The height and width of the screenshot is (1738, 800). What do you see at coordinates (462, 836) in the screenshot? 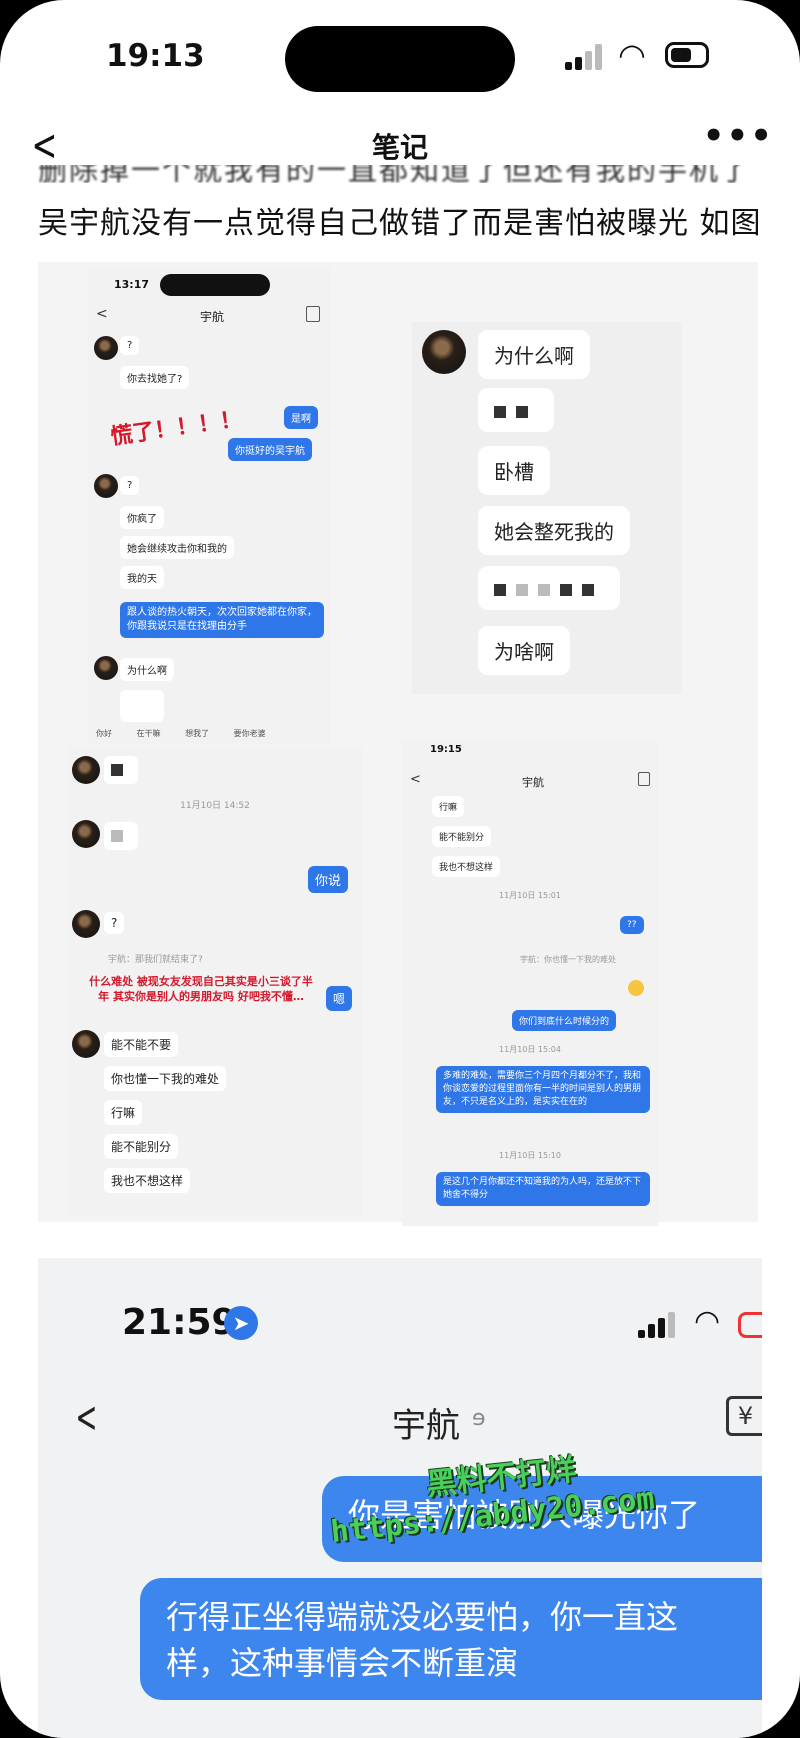
I see `shot4-msg: 能不能别分` at bounding box center [462, 836].